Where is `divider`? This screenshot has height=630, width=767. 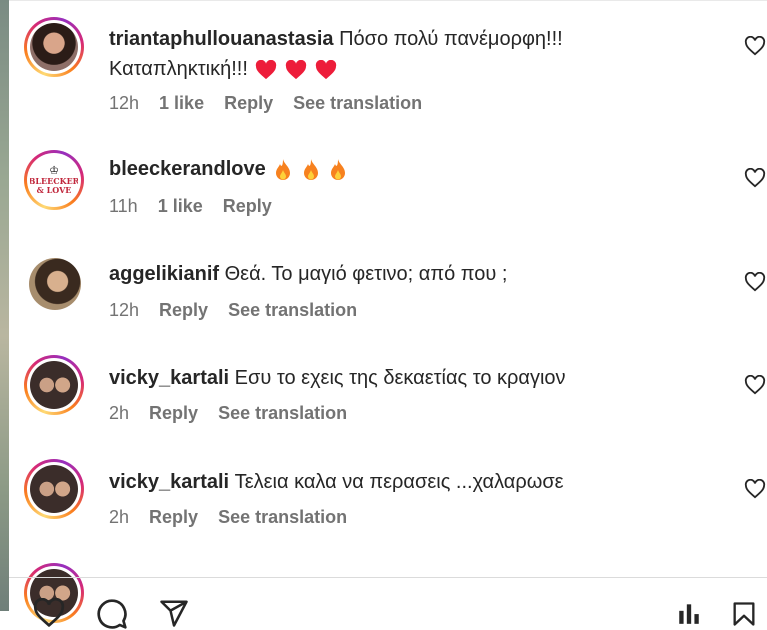
divider is located at coordinates (388, 0).